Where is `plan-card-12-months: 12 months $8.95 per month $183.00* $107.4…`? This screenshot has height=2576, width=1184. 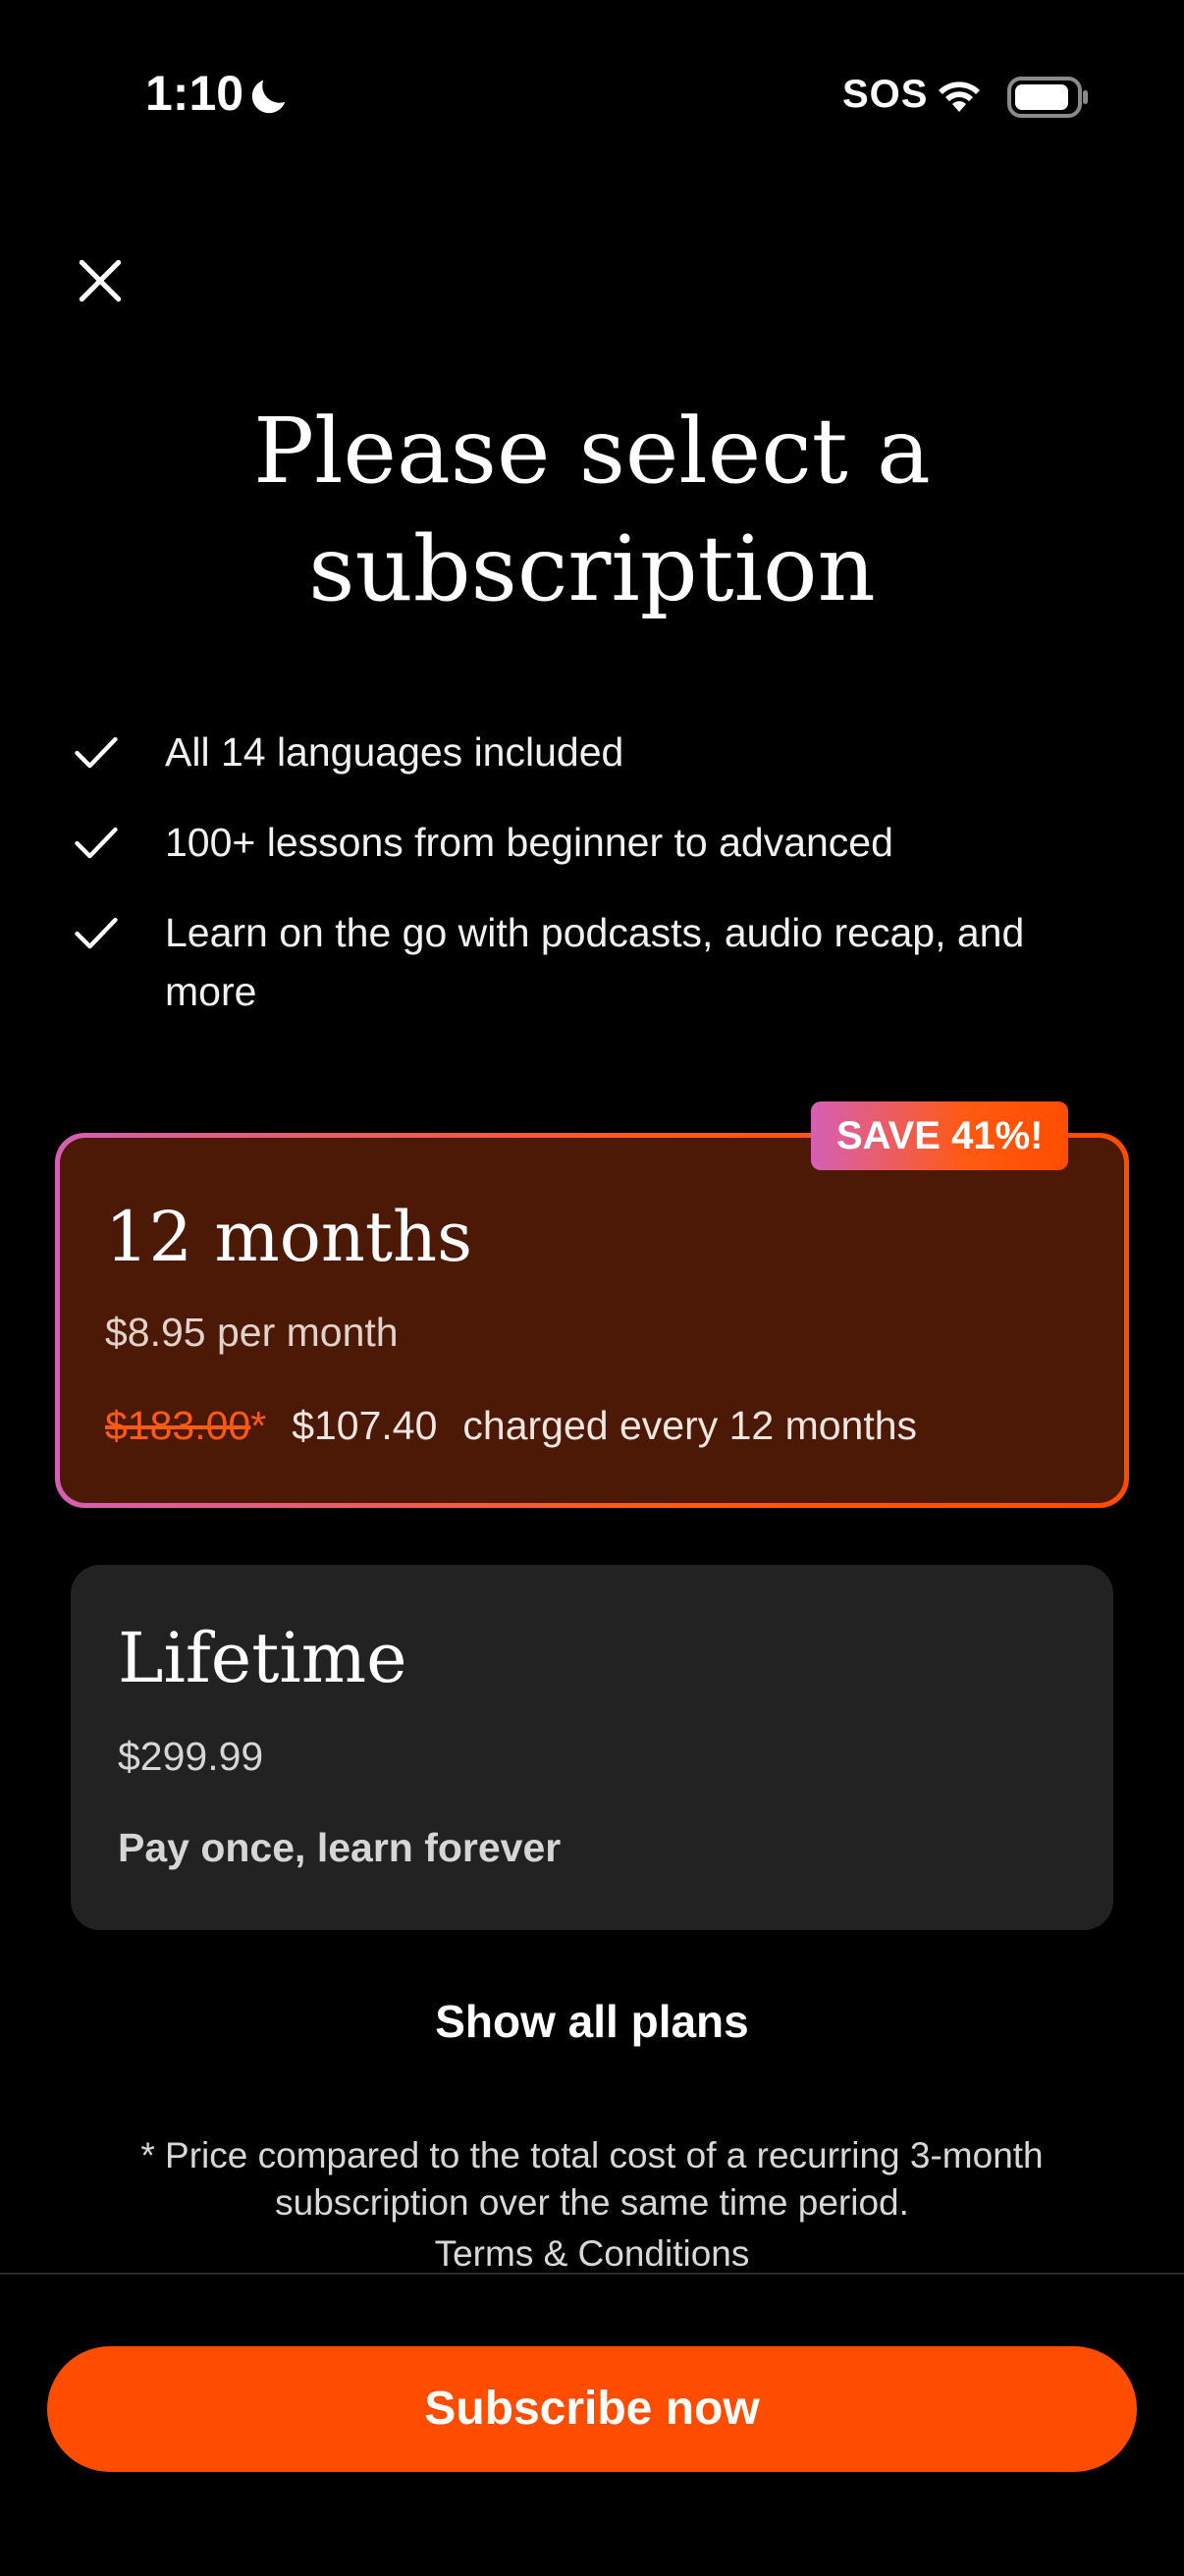 plan-card-12-months: 12 months $8.95 per month $183.00* $107.4… is located at coordinates (592, 1320).